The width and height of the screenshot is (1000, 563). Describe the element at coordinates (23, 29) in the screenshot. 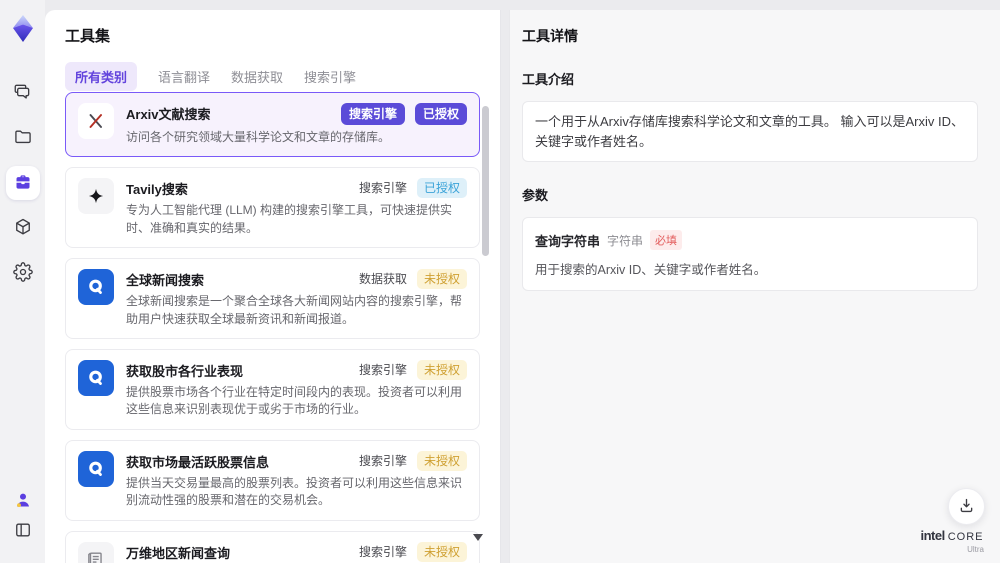

I see `app-logo` at that location.